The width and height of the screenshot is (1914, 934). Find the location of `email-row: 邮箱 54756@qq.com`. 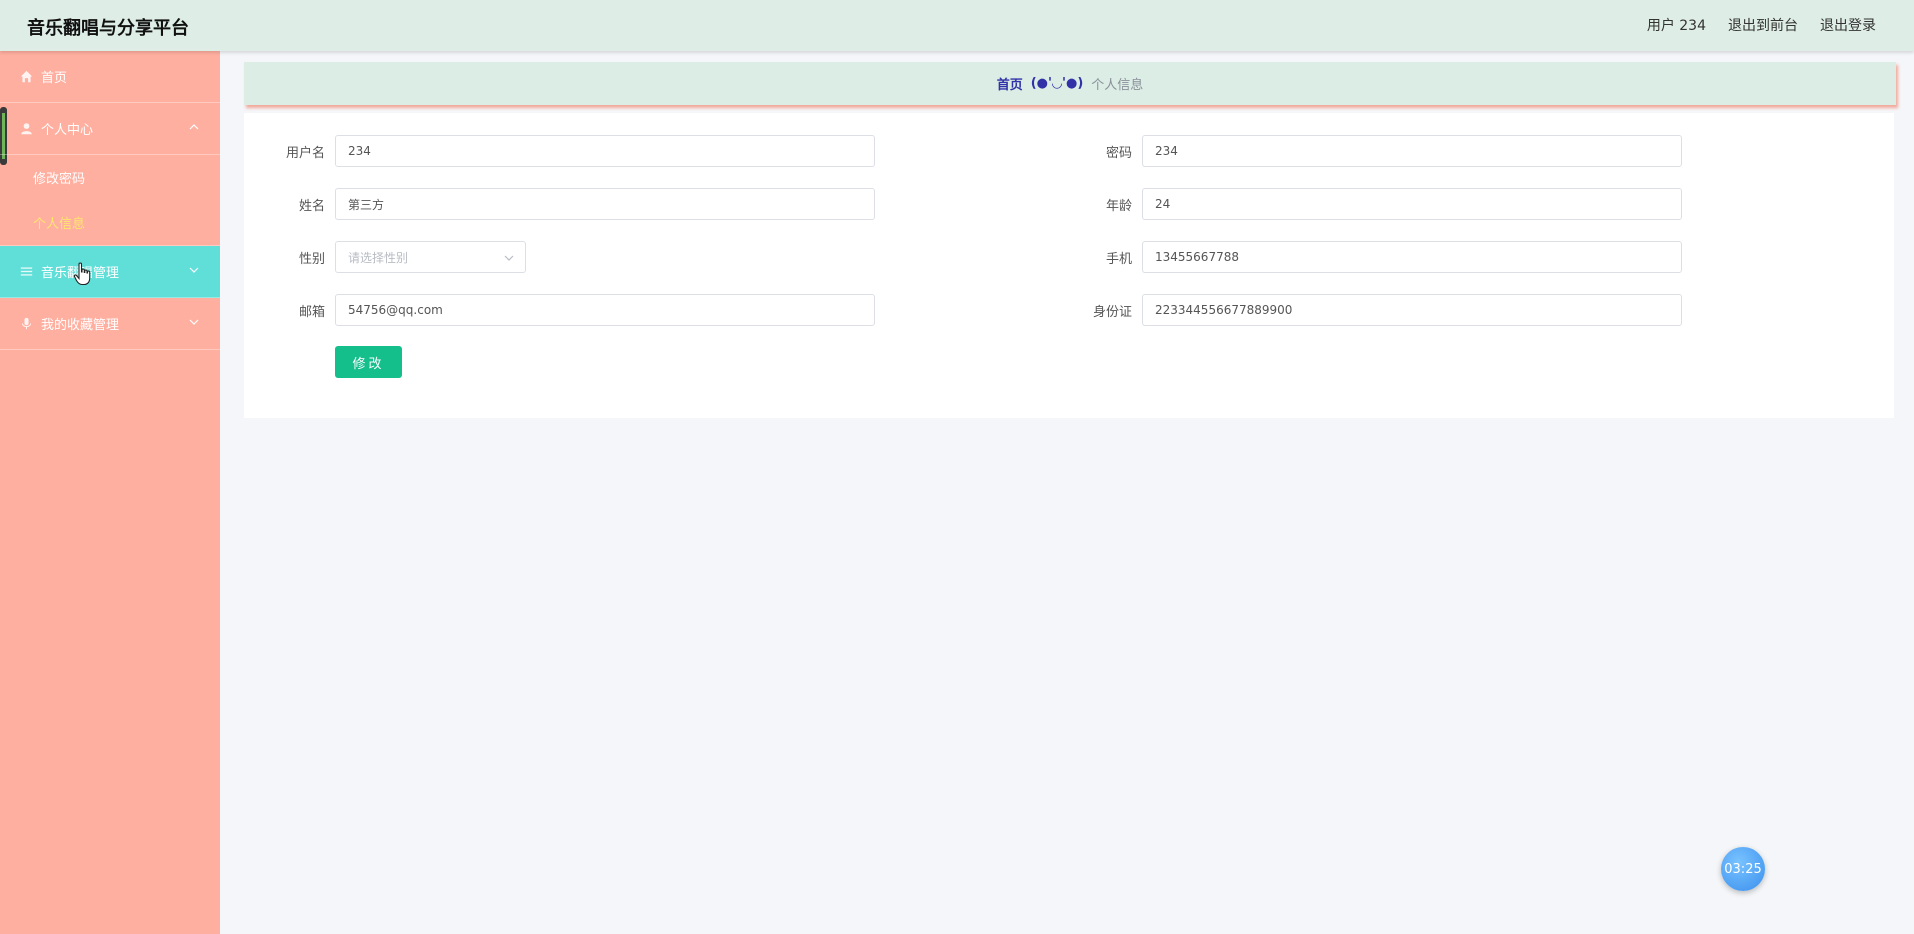

email-row: 邮箱 54756@qq.com is located at coordinates (569, 310).